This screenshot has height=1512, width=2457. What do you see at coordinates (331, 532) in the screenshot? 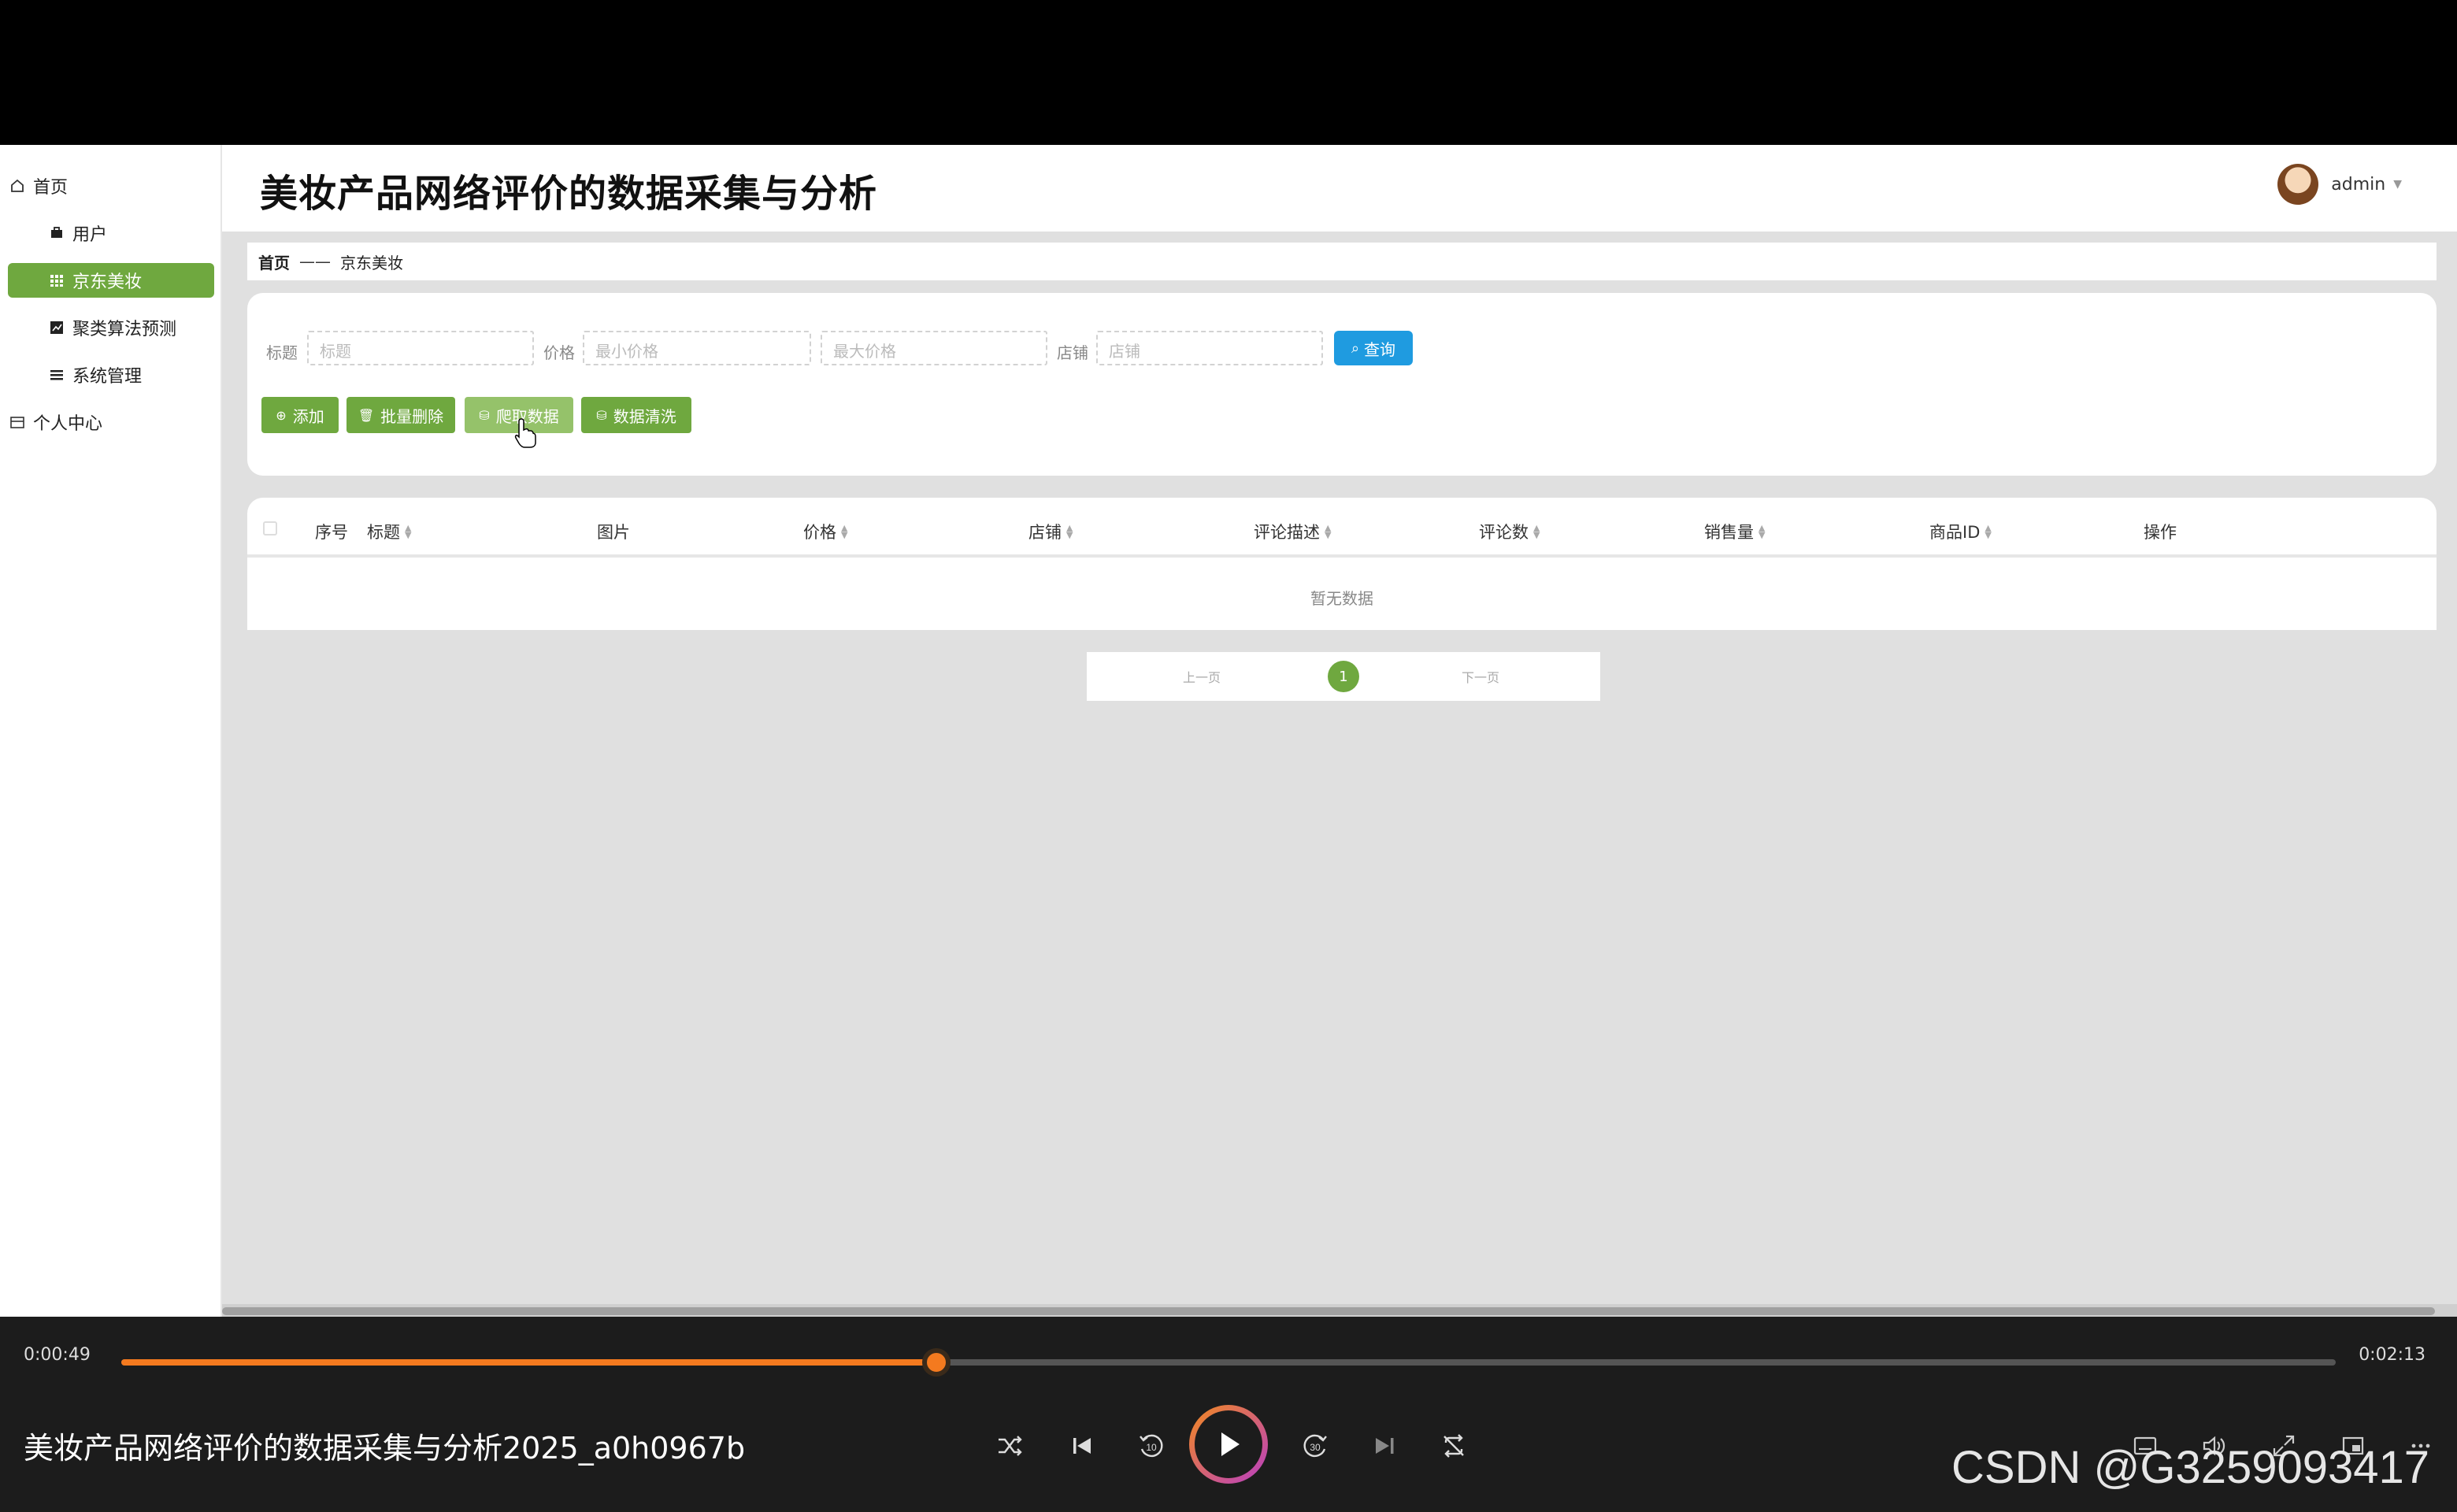
I see `column-header-index: 序号` at bounding box center [331, 532].